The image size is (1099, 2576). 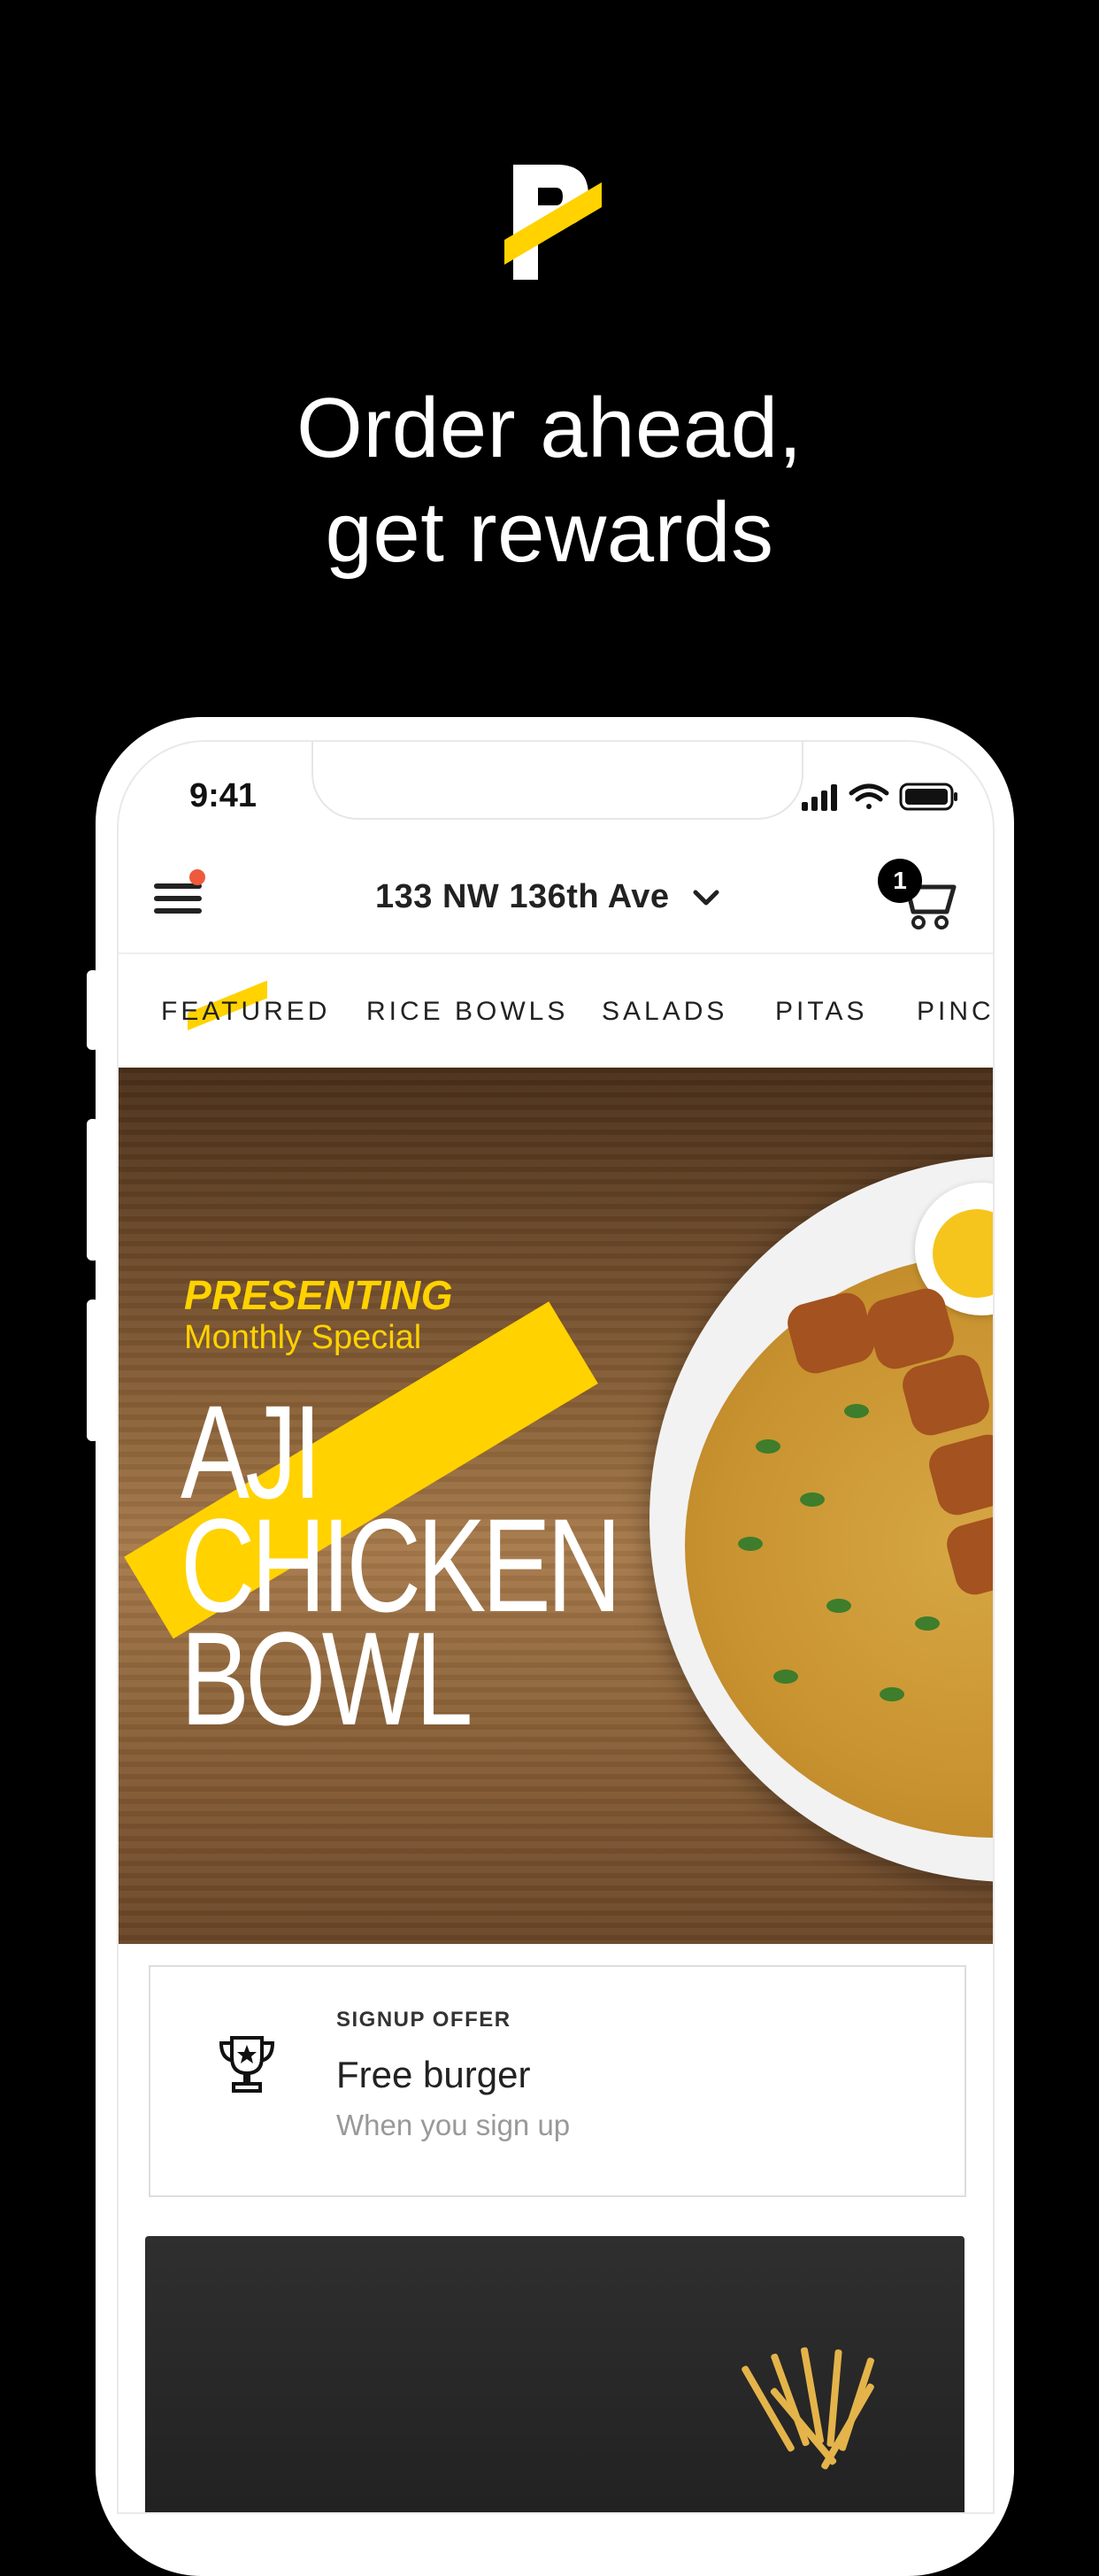 What do you see at coordinates (247, 2064) in the screenshot?
I see `trophy-icon` at bounding box center [247, 2064].